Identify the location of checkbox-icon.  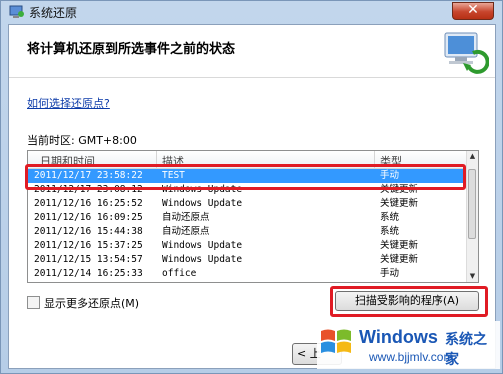
(33, 302).